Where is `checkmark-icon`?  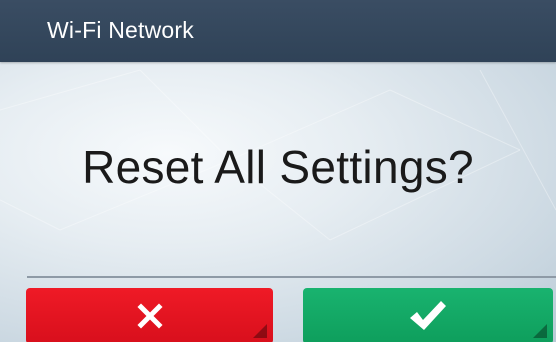
checkmark-icon is located at coordinates (428, 316).